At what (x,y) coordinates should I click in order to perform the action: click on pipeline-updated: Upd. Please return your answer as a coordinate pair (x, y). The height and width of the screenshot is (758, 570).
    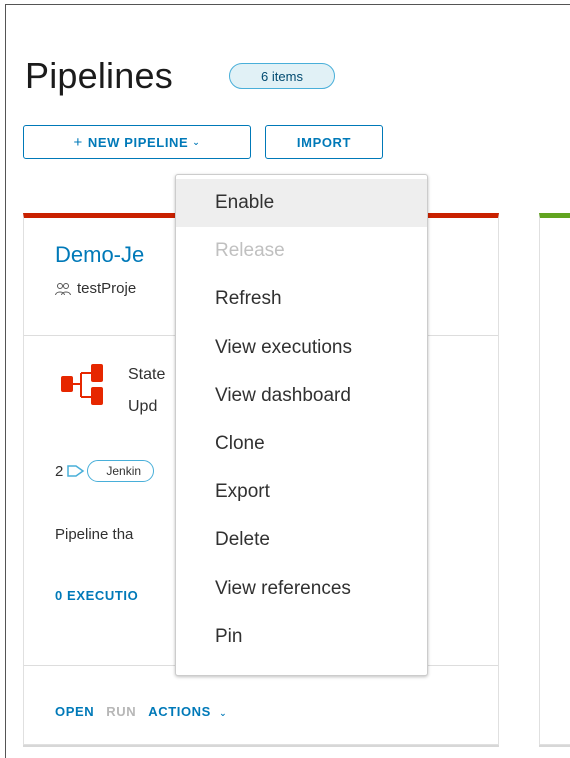
    Looking at the image, I should click on (143, 406).